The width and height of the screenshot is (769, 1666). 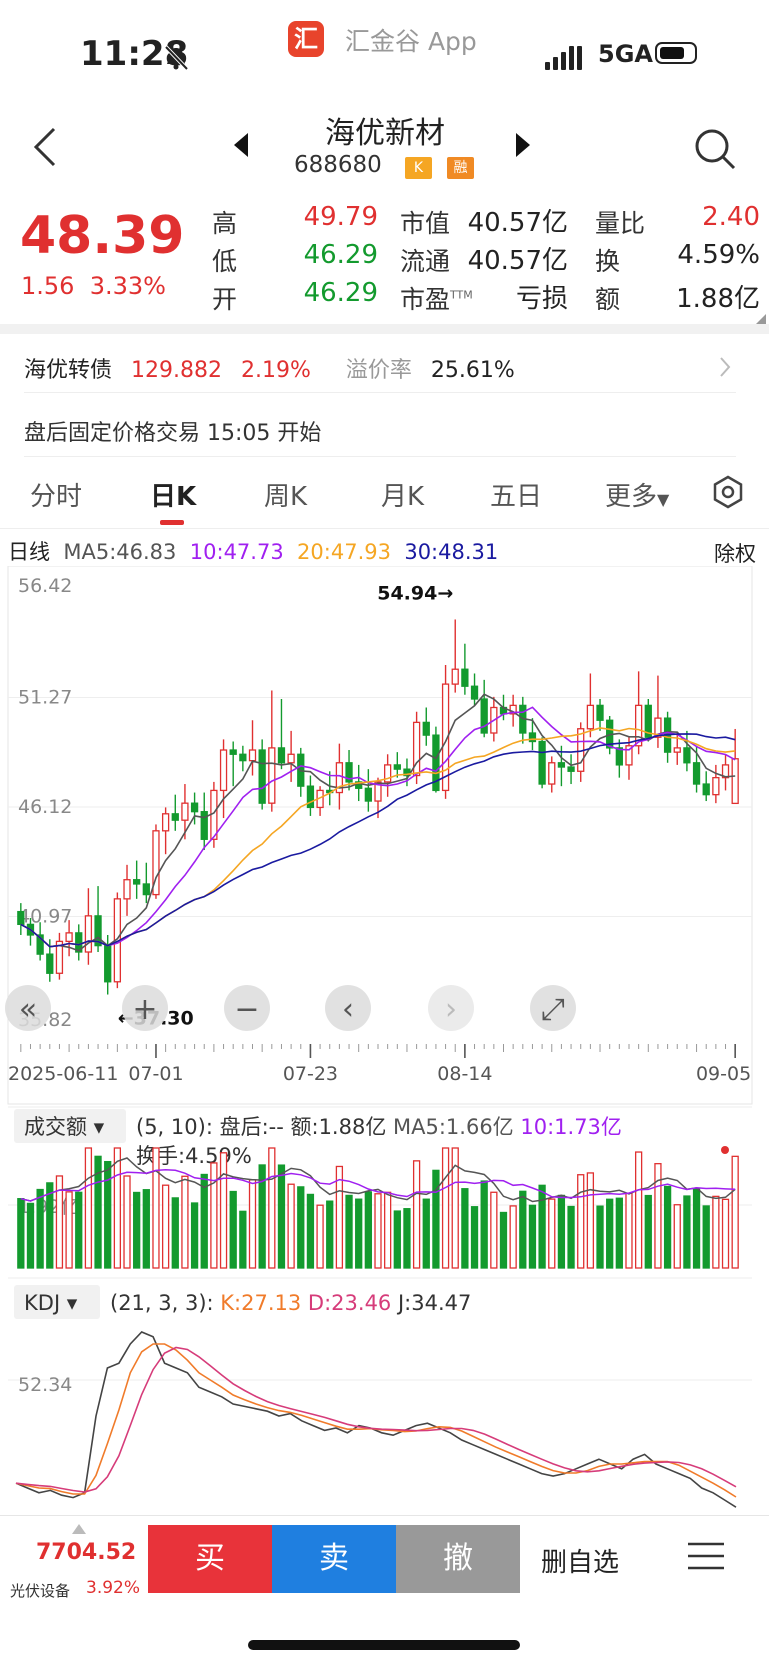 I want to click on quote-label: 量比, so click(x=620, y=223).